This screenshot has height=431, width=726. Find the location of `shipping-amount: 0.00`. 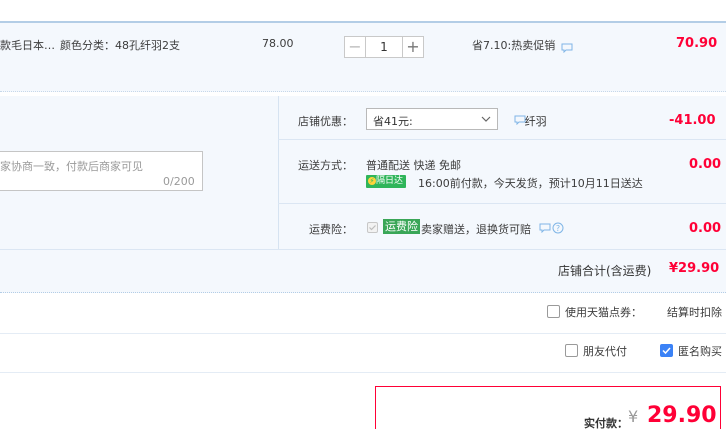

shipping-amount: 0.00 is located at coordinates (705, 164).